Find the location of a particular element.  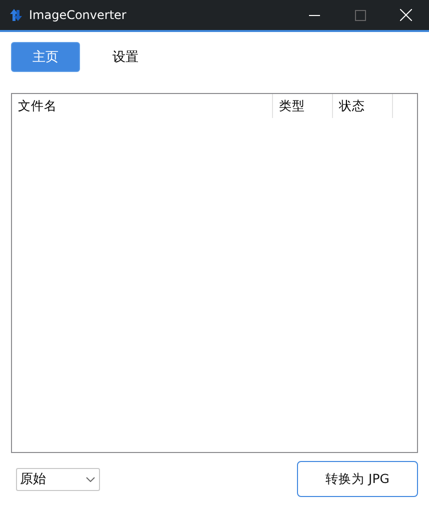

convert-button: 转换为 JPG is located at coordinates (357, 479).